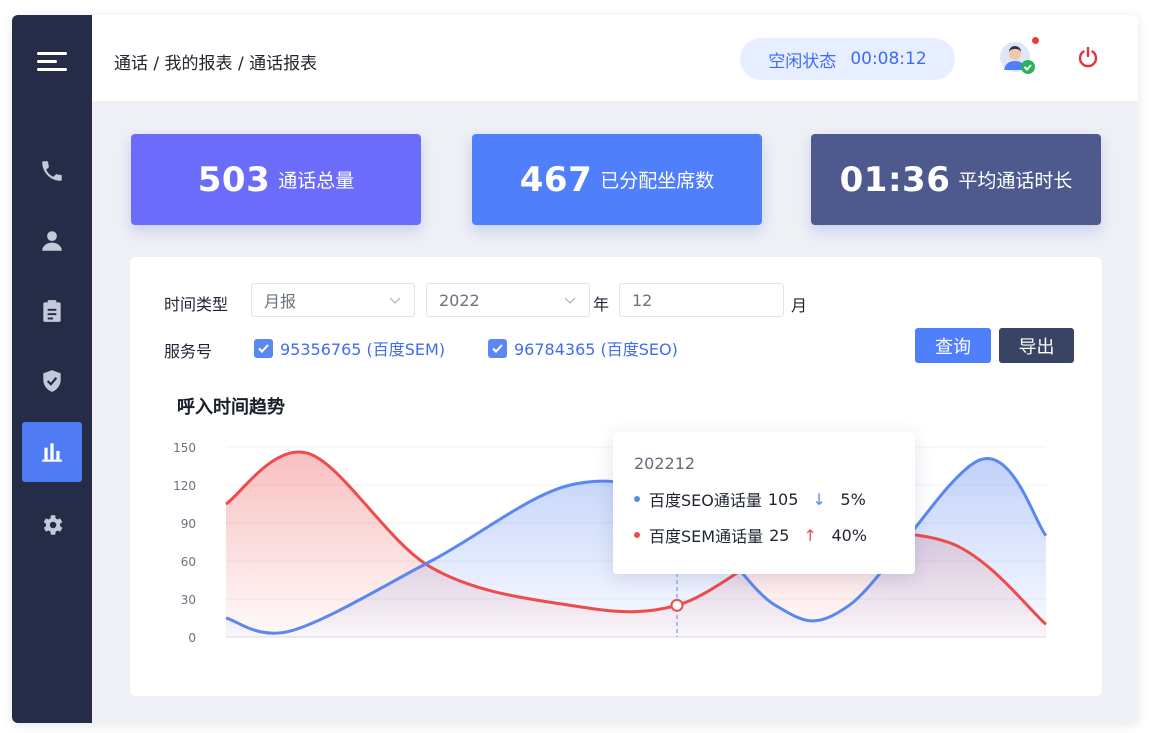 This screenshot has width=1158, height=733. Describe the element at coordinates (783, 499) in the screenshot. I see `tooltip-value: 105` at that location.